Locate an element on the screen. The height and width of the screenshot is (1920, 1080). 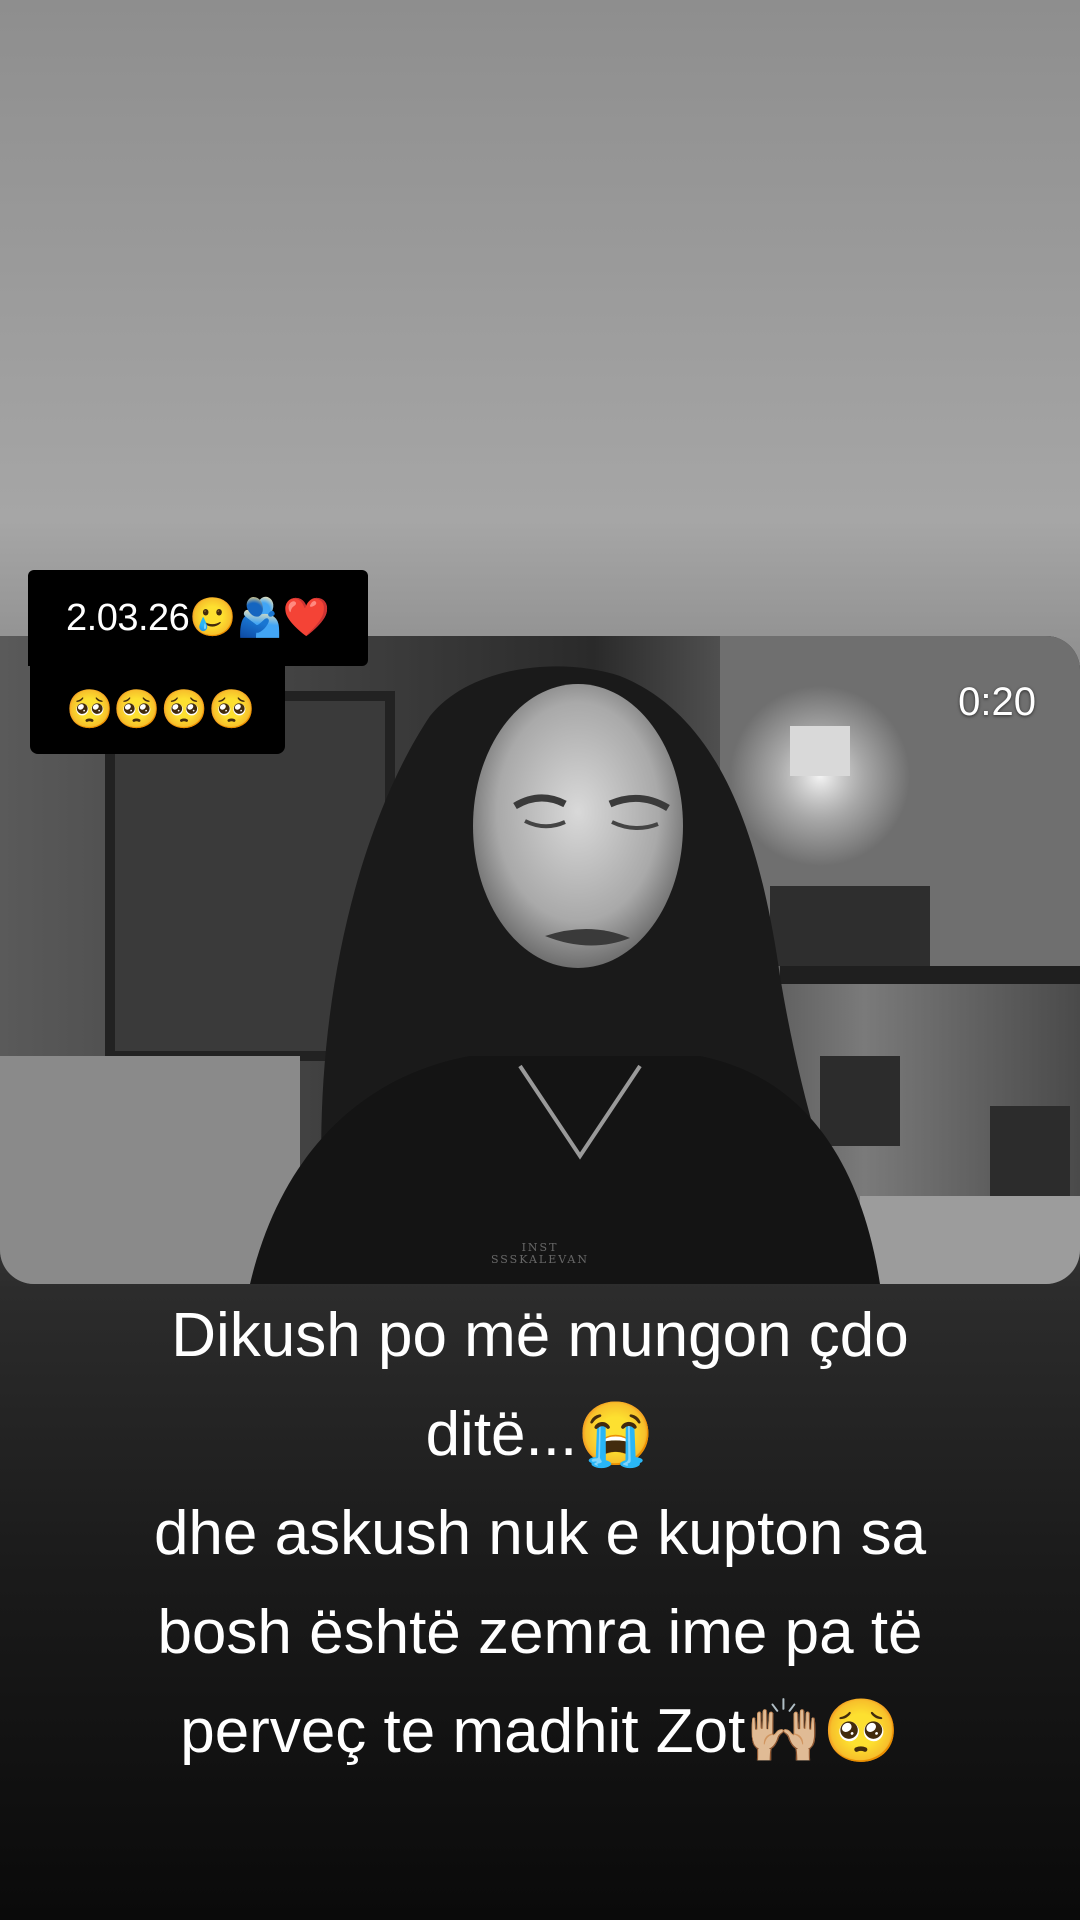
watermark-line-2: SSSKALEVAN is located at coordinates (540, 1259).